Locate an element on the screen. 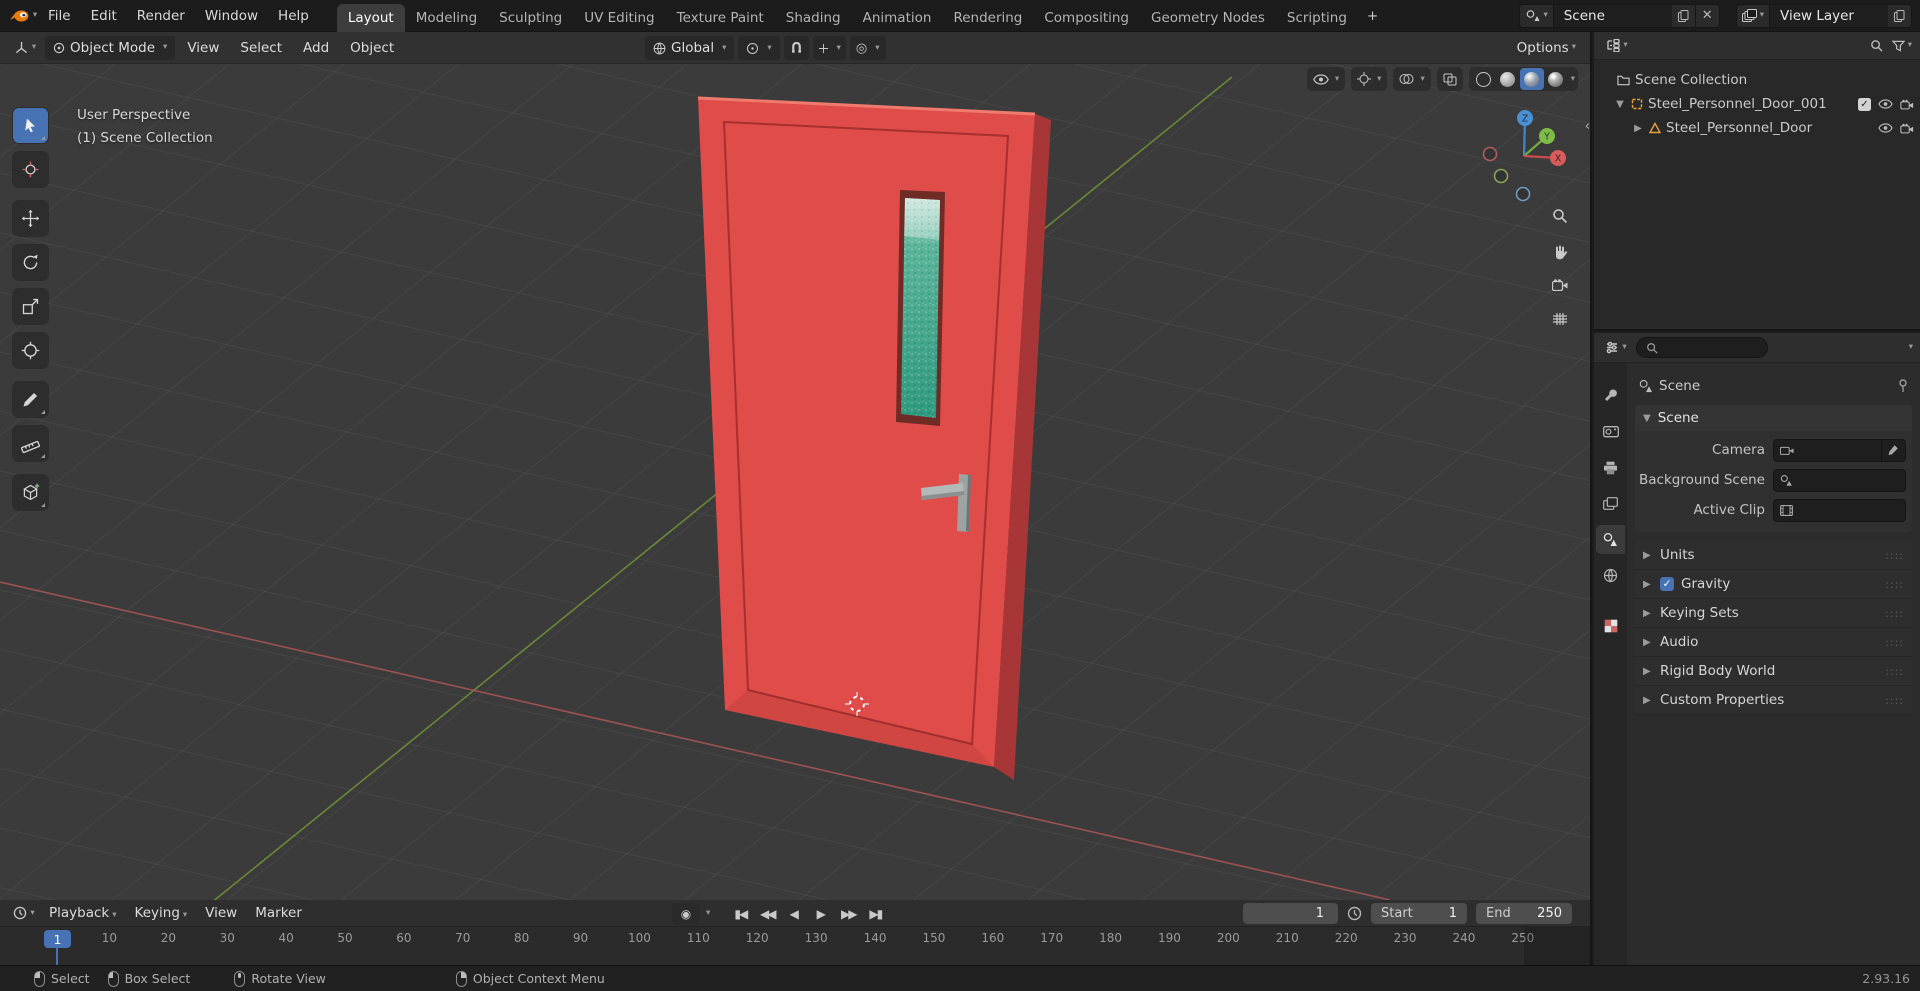 This screenshot has height=991, width=1920. view-layer-name-field: View Layer is located at coordinates (1829, 15).